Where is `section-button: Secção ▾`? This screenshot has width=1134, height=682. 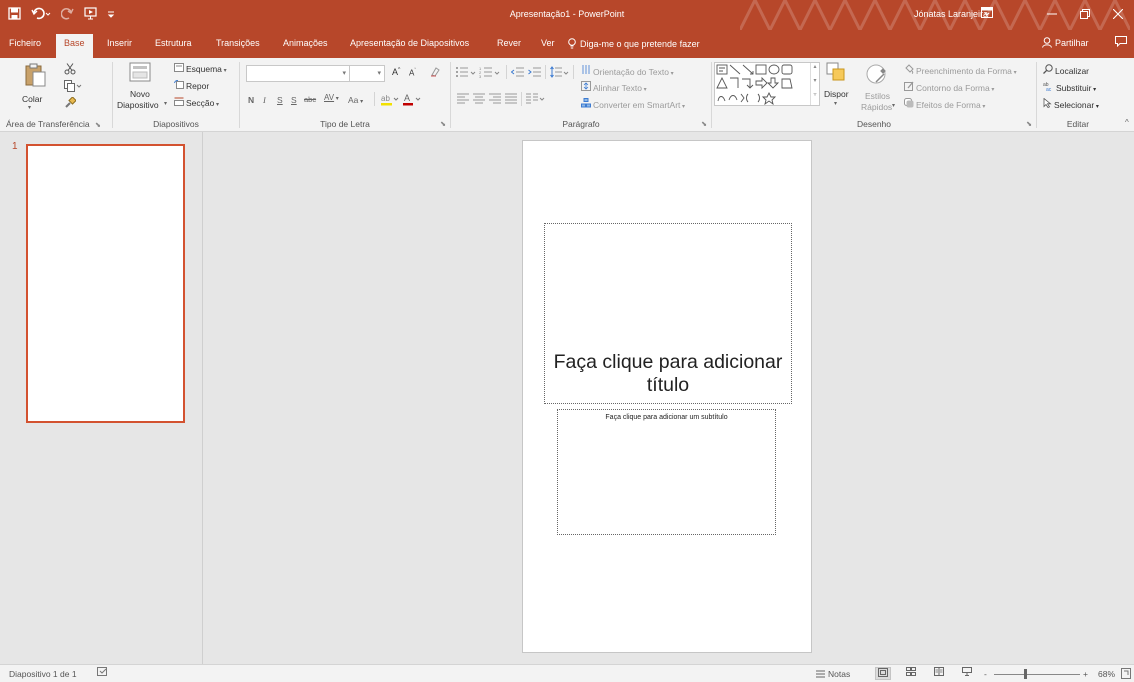 section-button: Secção ▾ is located at coordinates (196, 102).